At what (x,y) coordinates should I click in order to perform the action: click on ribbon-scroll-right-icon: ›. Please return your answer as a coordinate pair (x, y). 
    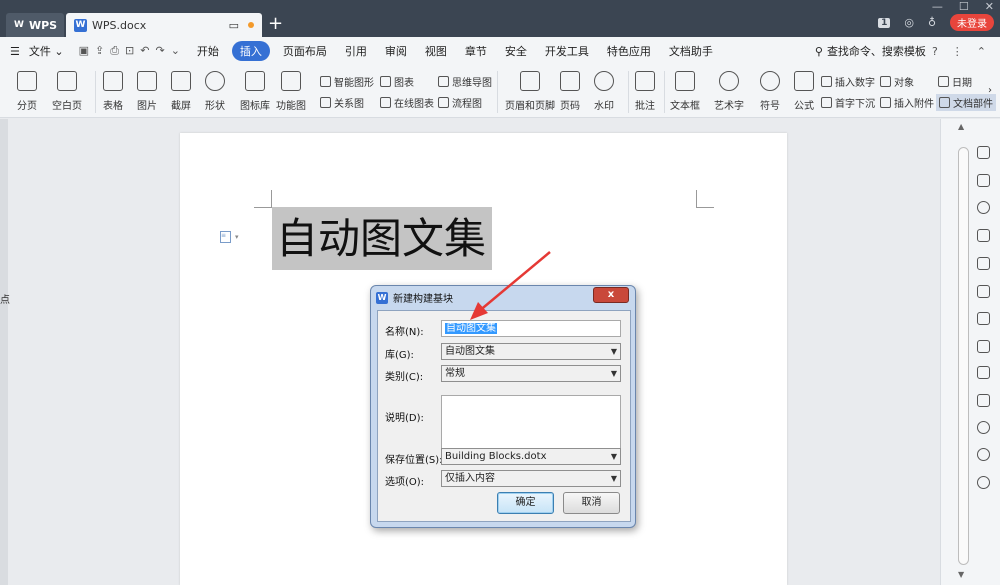
    Looking at the image, I should click on (990, 90).